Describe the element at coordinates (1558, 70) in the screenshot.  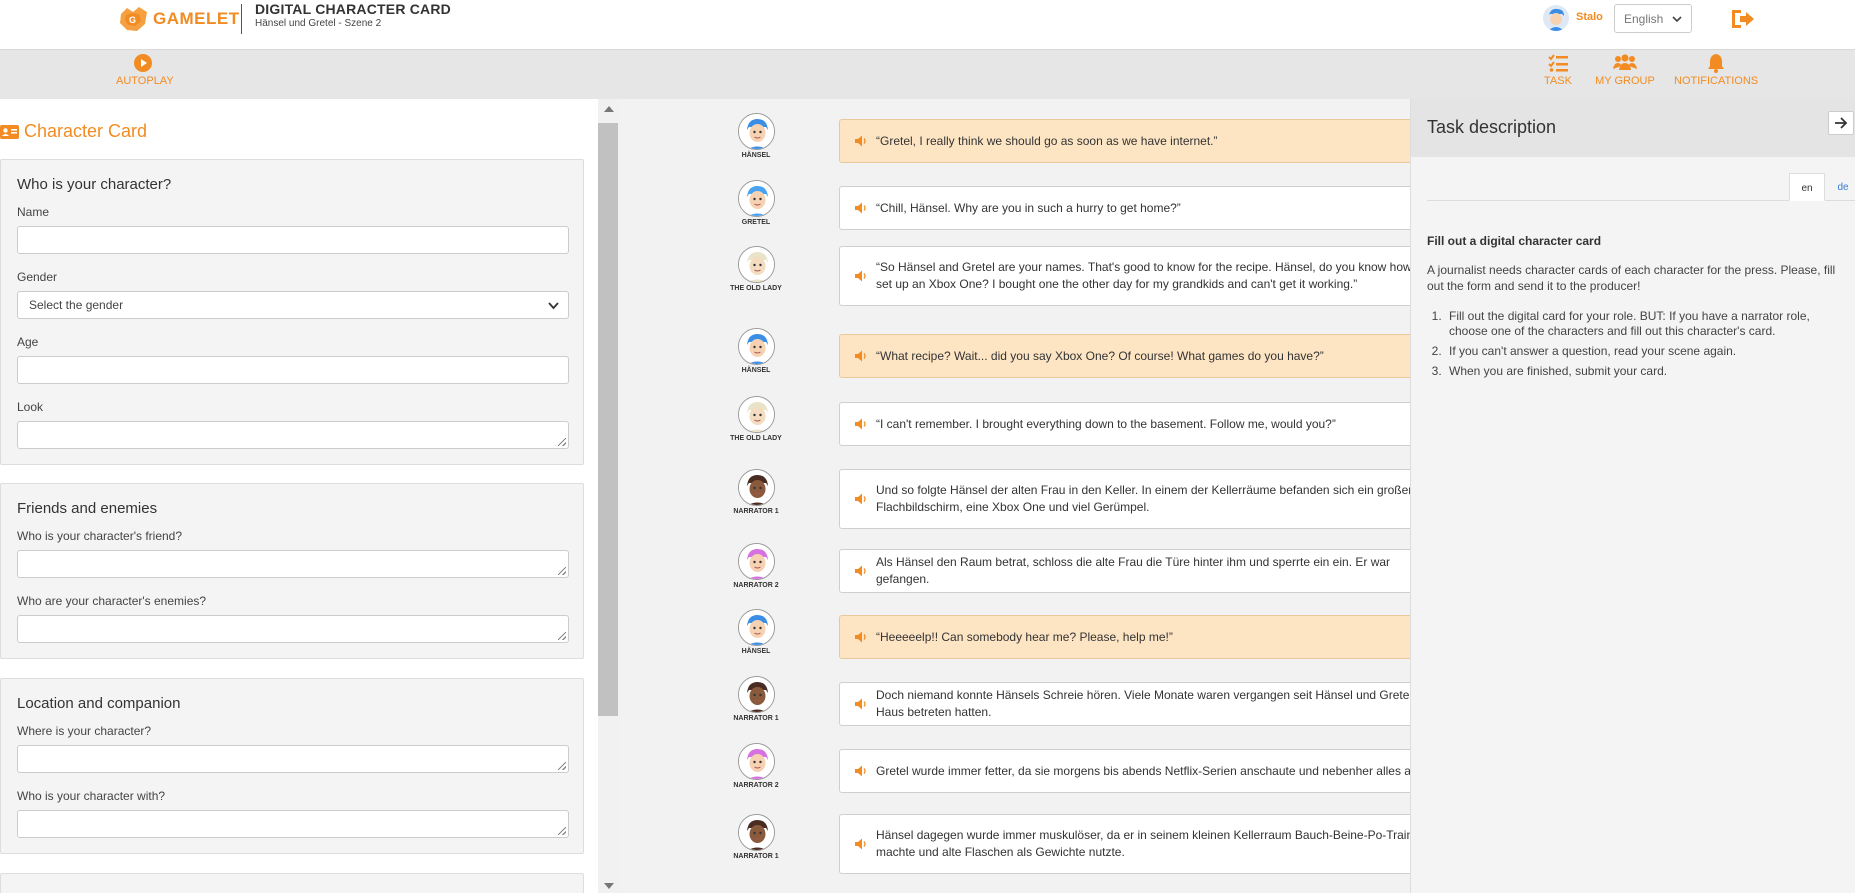
I see `task-button: TASK` at that location.